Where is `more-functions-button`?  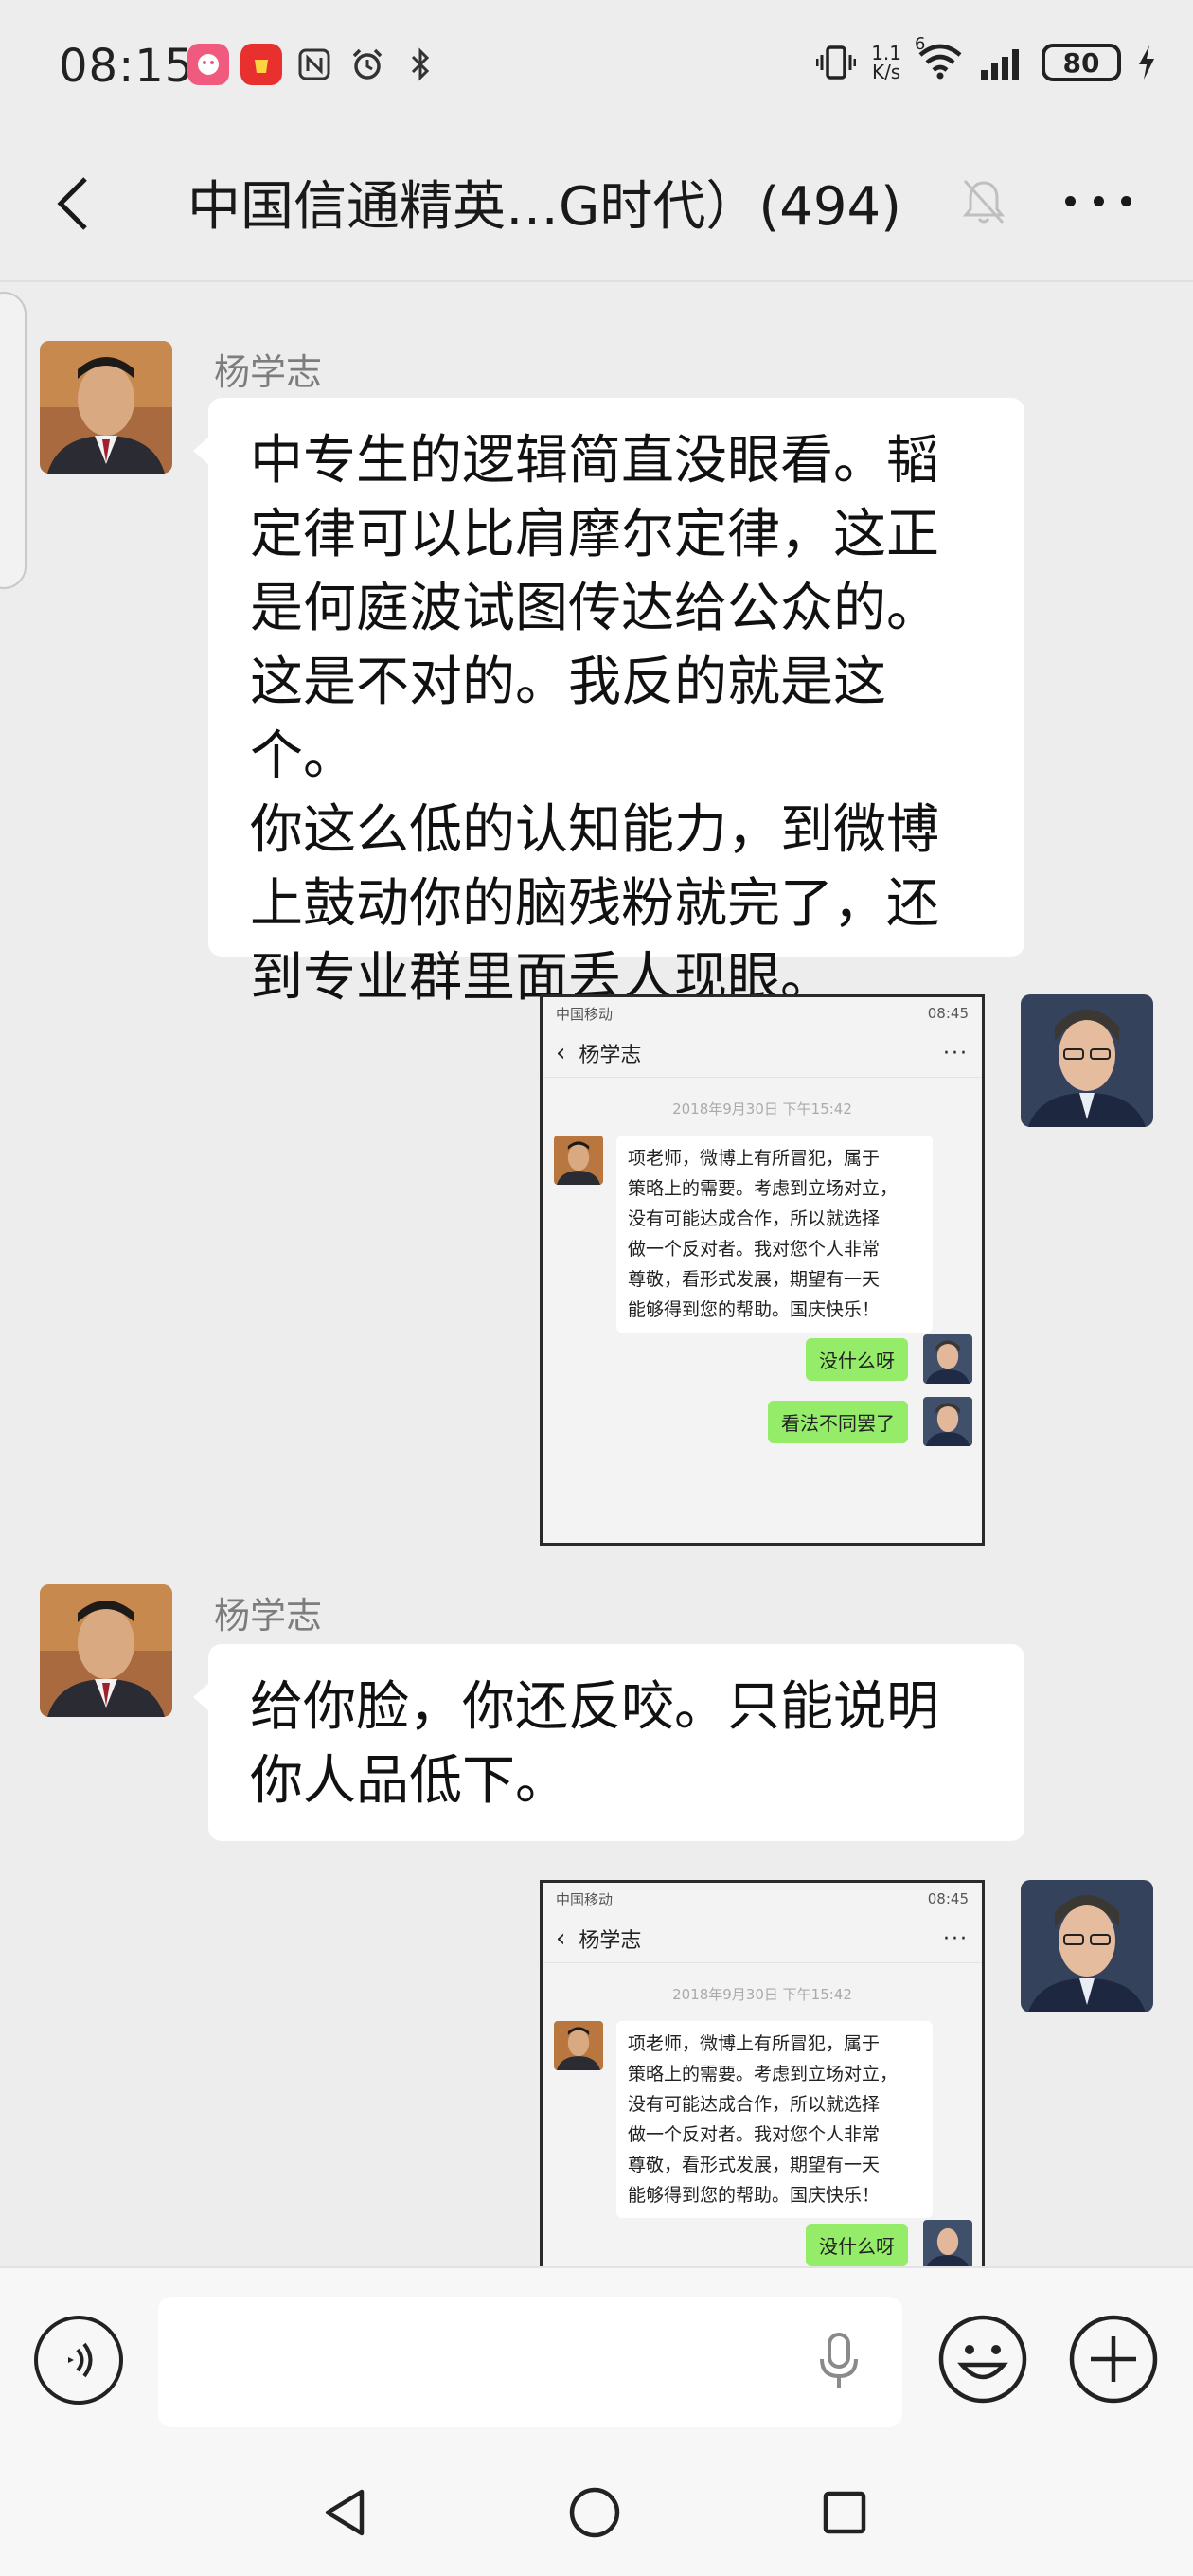
more-functions-button is located at coordinates (1113, 2359).